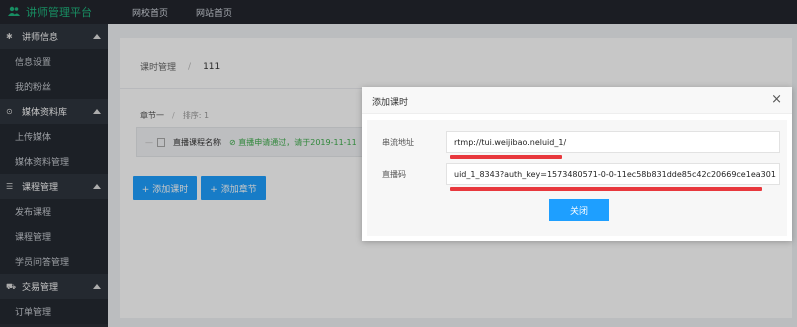  I want to click on modal-title: 添加课时, so click(390, 103).